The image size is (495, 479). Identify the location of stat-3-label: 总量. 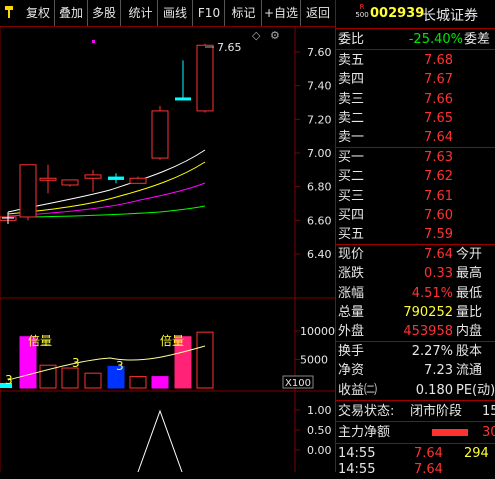
(351, 312).